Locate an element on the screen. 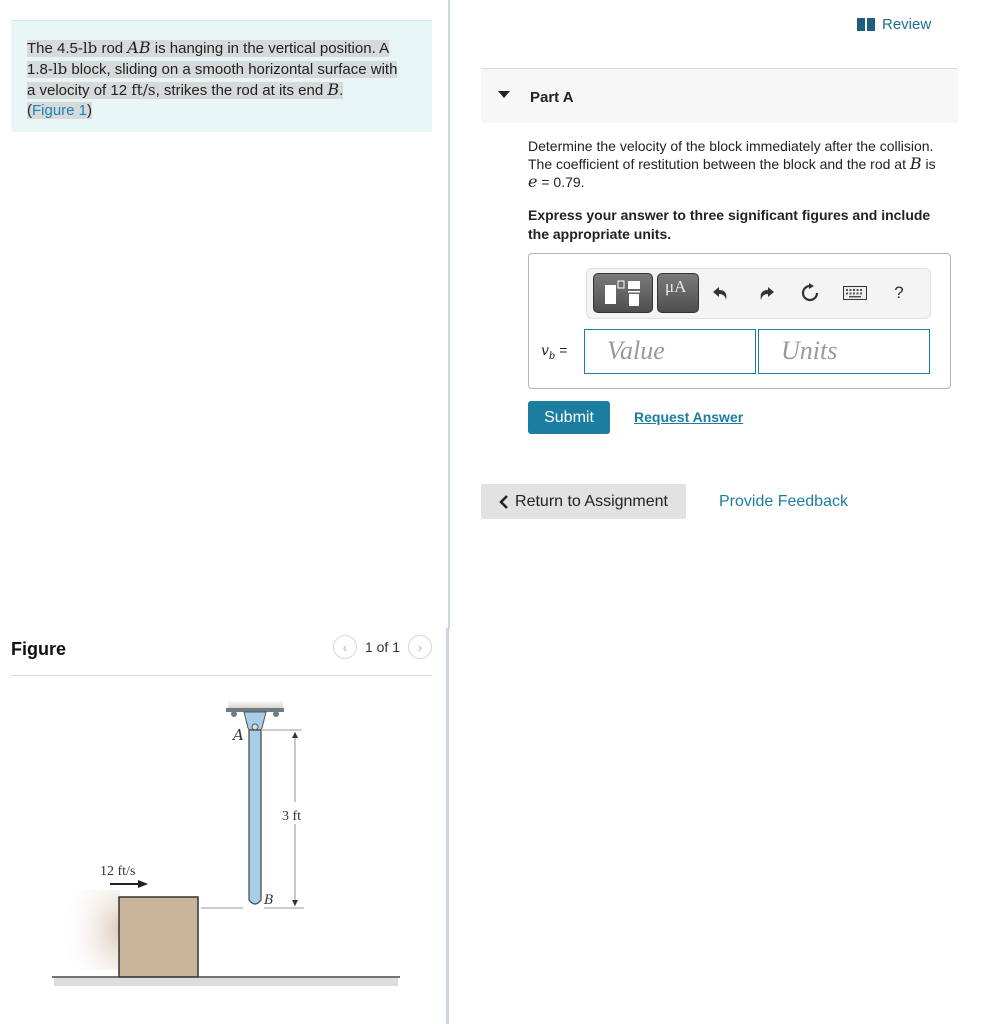  var-name: v is located at coordinates (545, 351).